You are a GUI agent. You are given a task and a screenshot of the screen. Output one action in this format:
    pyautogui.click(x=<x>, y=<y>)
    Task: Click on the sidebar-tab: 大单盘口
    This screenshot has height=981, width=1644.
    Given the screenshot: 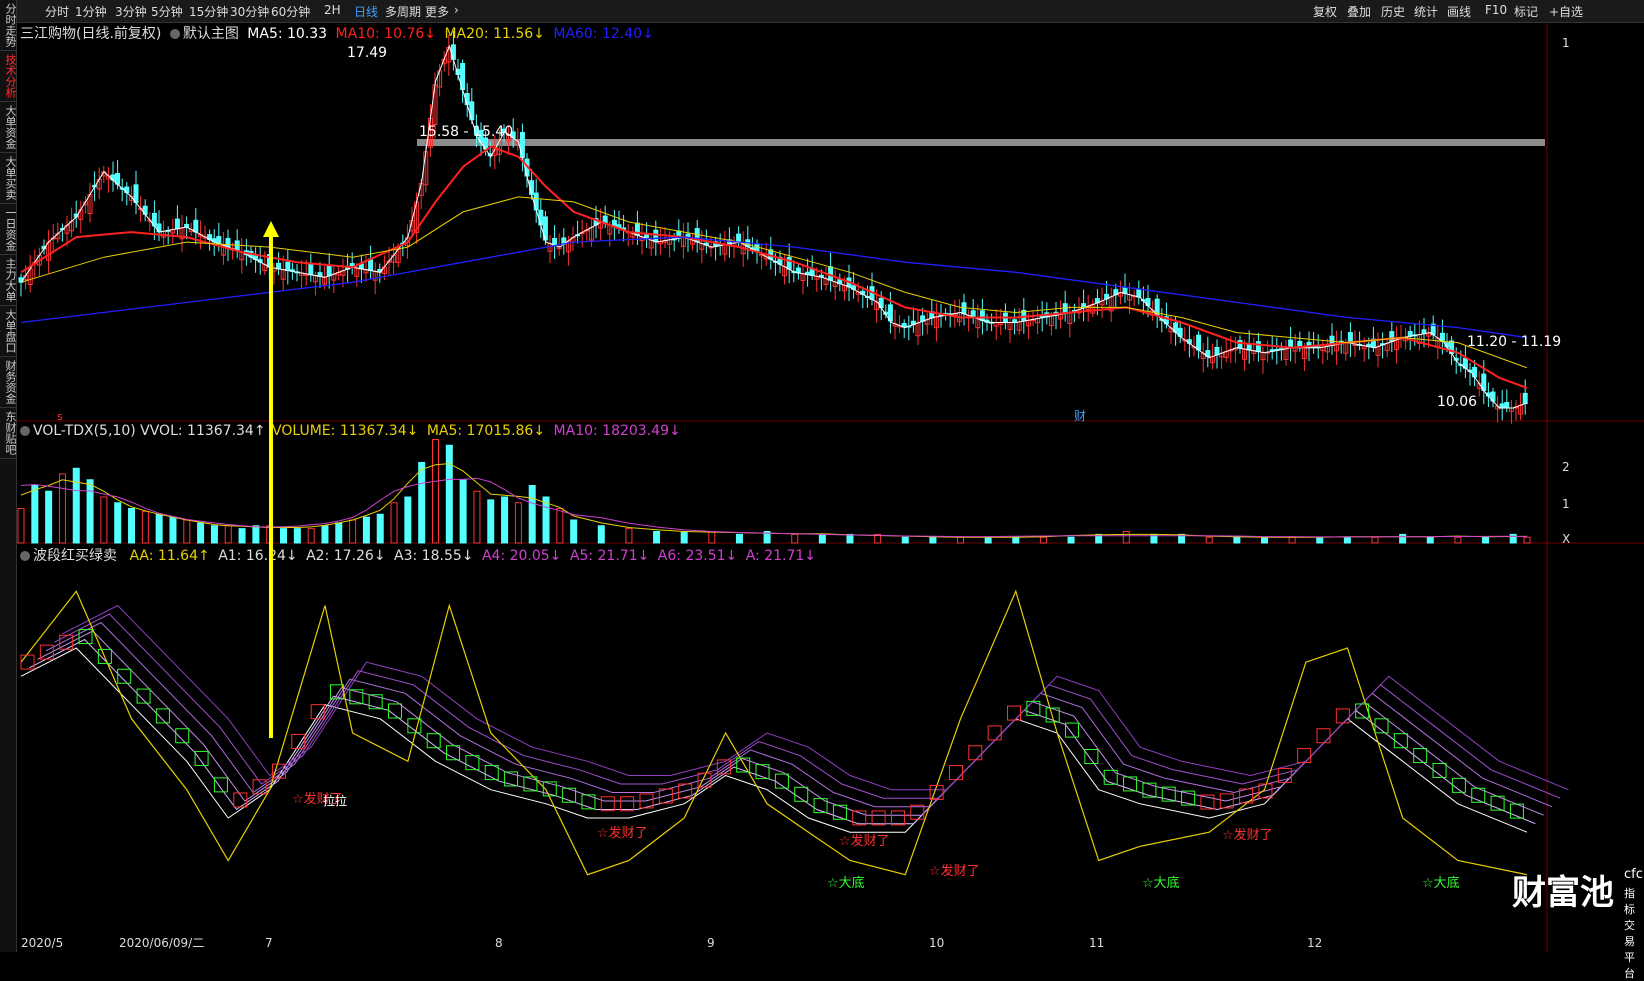 What is the action you would take?
    pyautogui.click(x=8, y=331)
    